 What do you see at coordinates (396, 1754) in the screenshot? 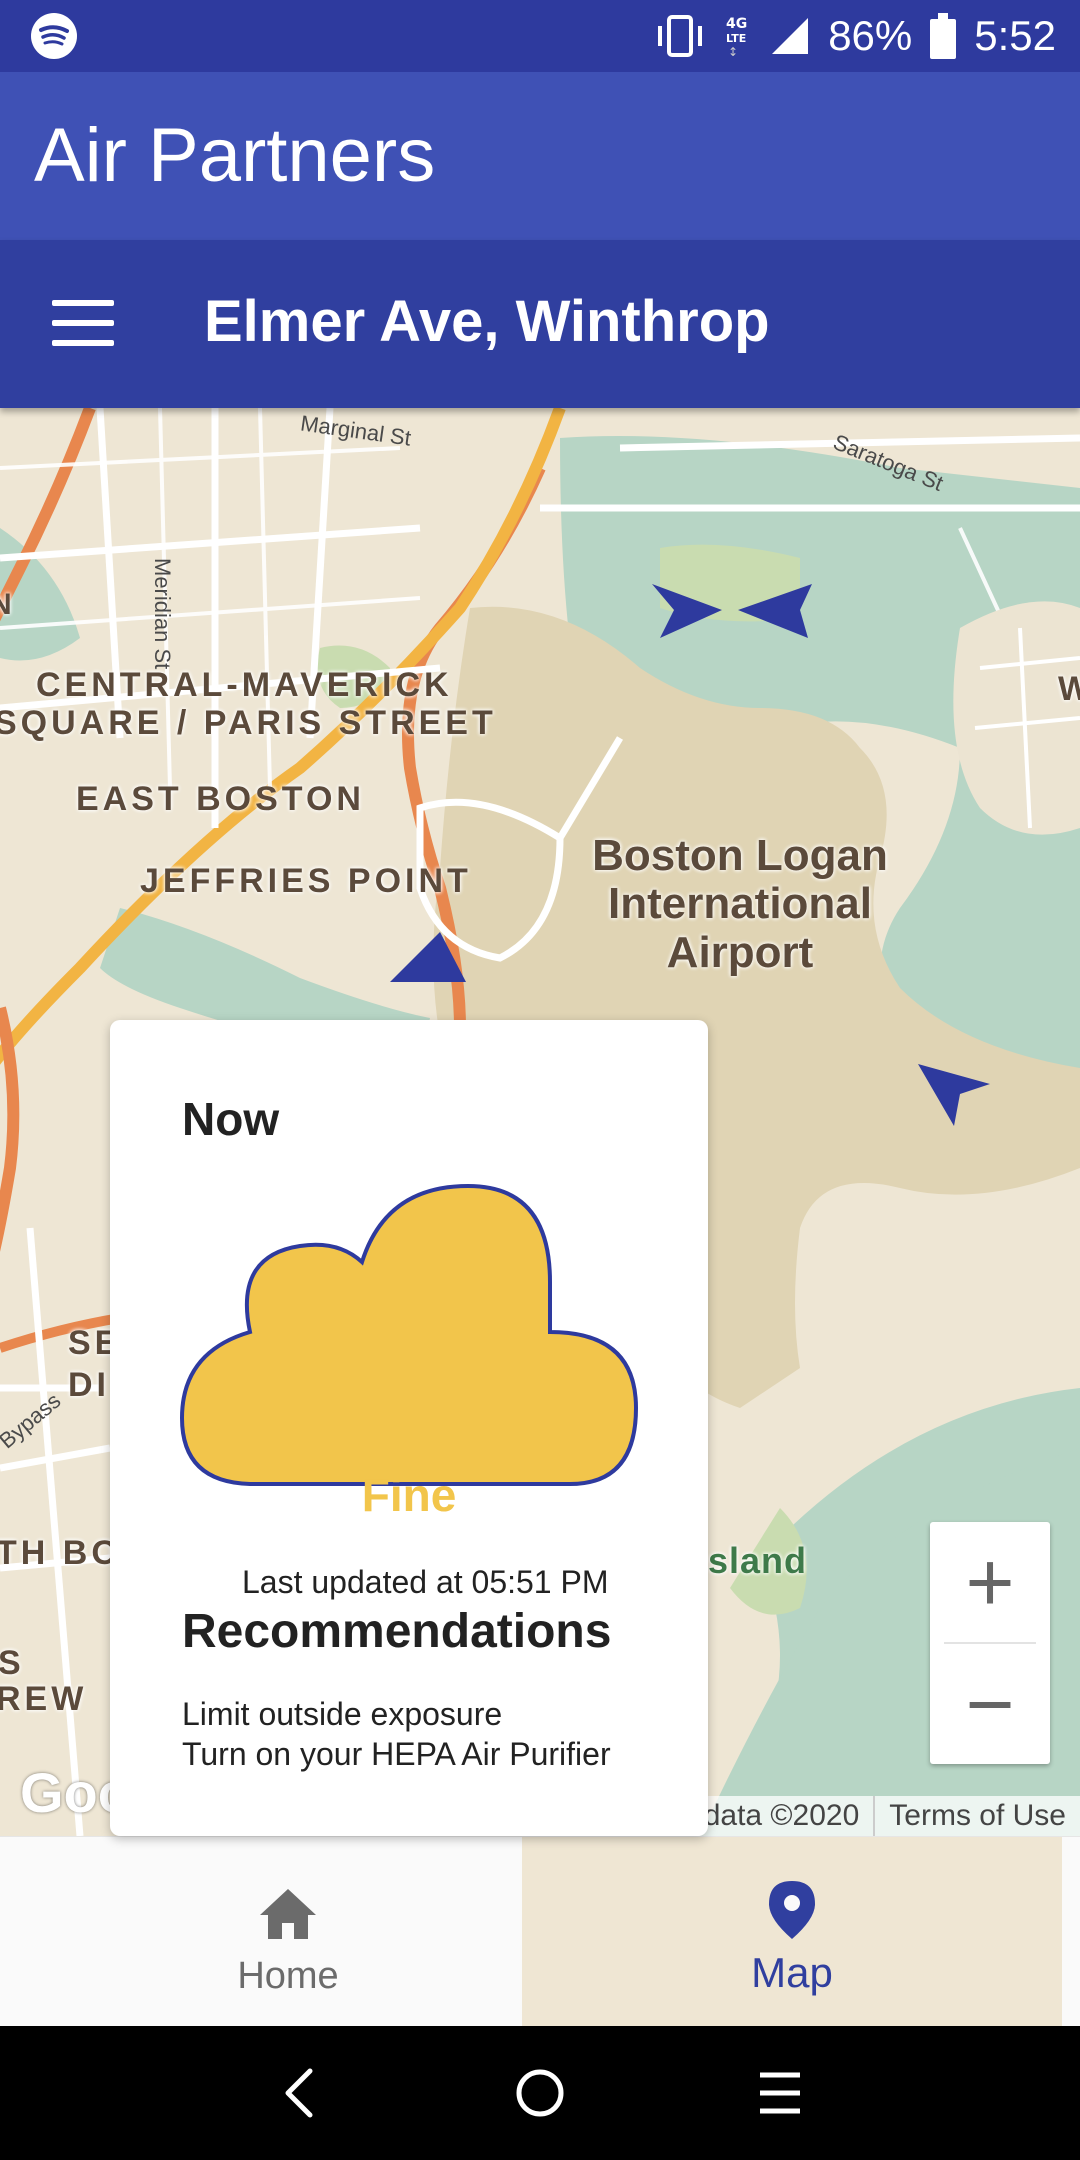
I see `recommendation-item: Turn on your HEPA Air Purifier` at bounding box center [396, 1754].